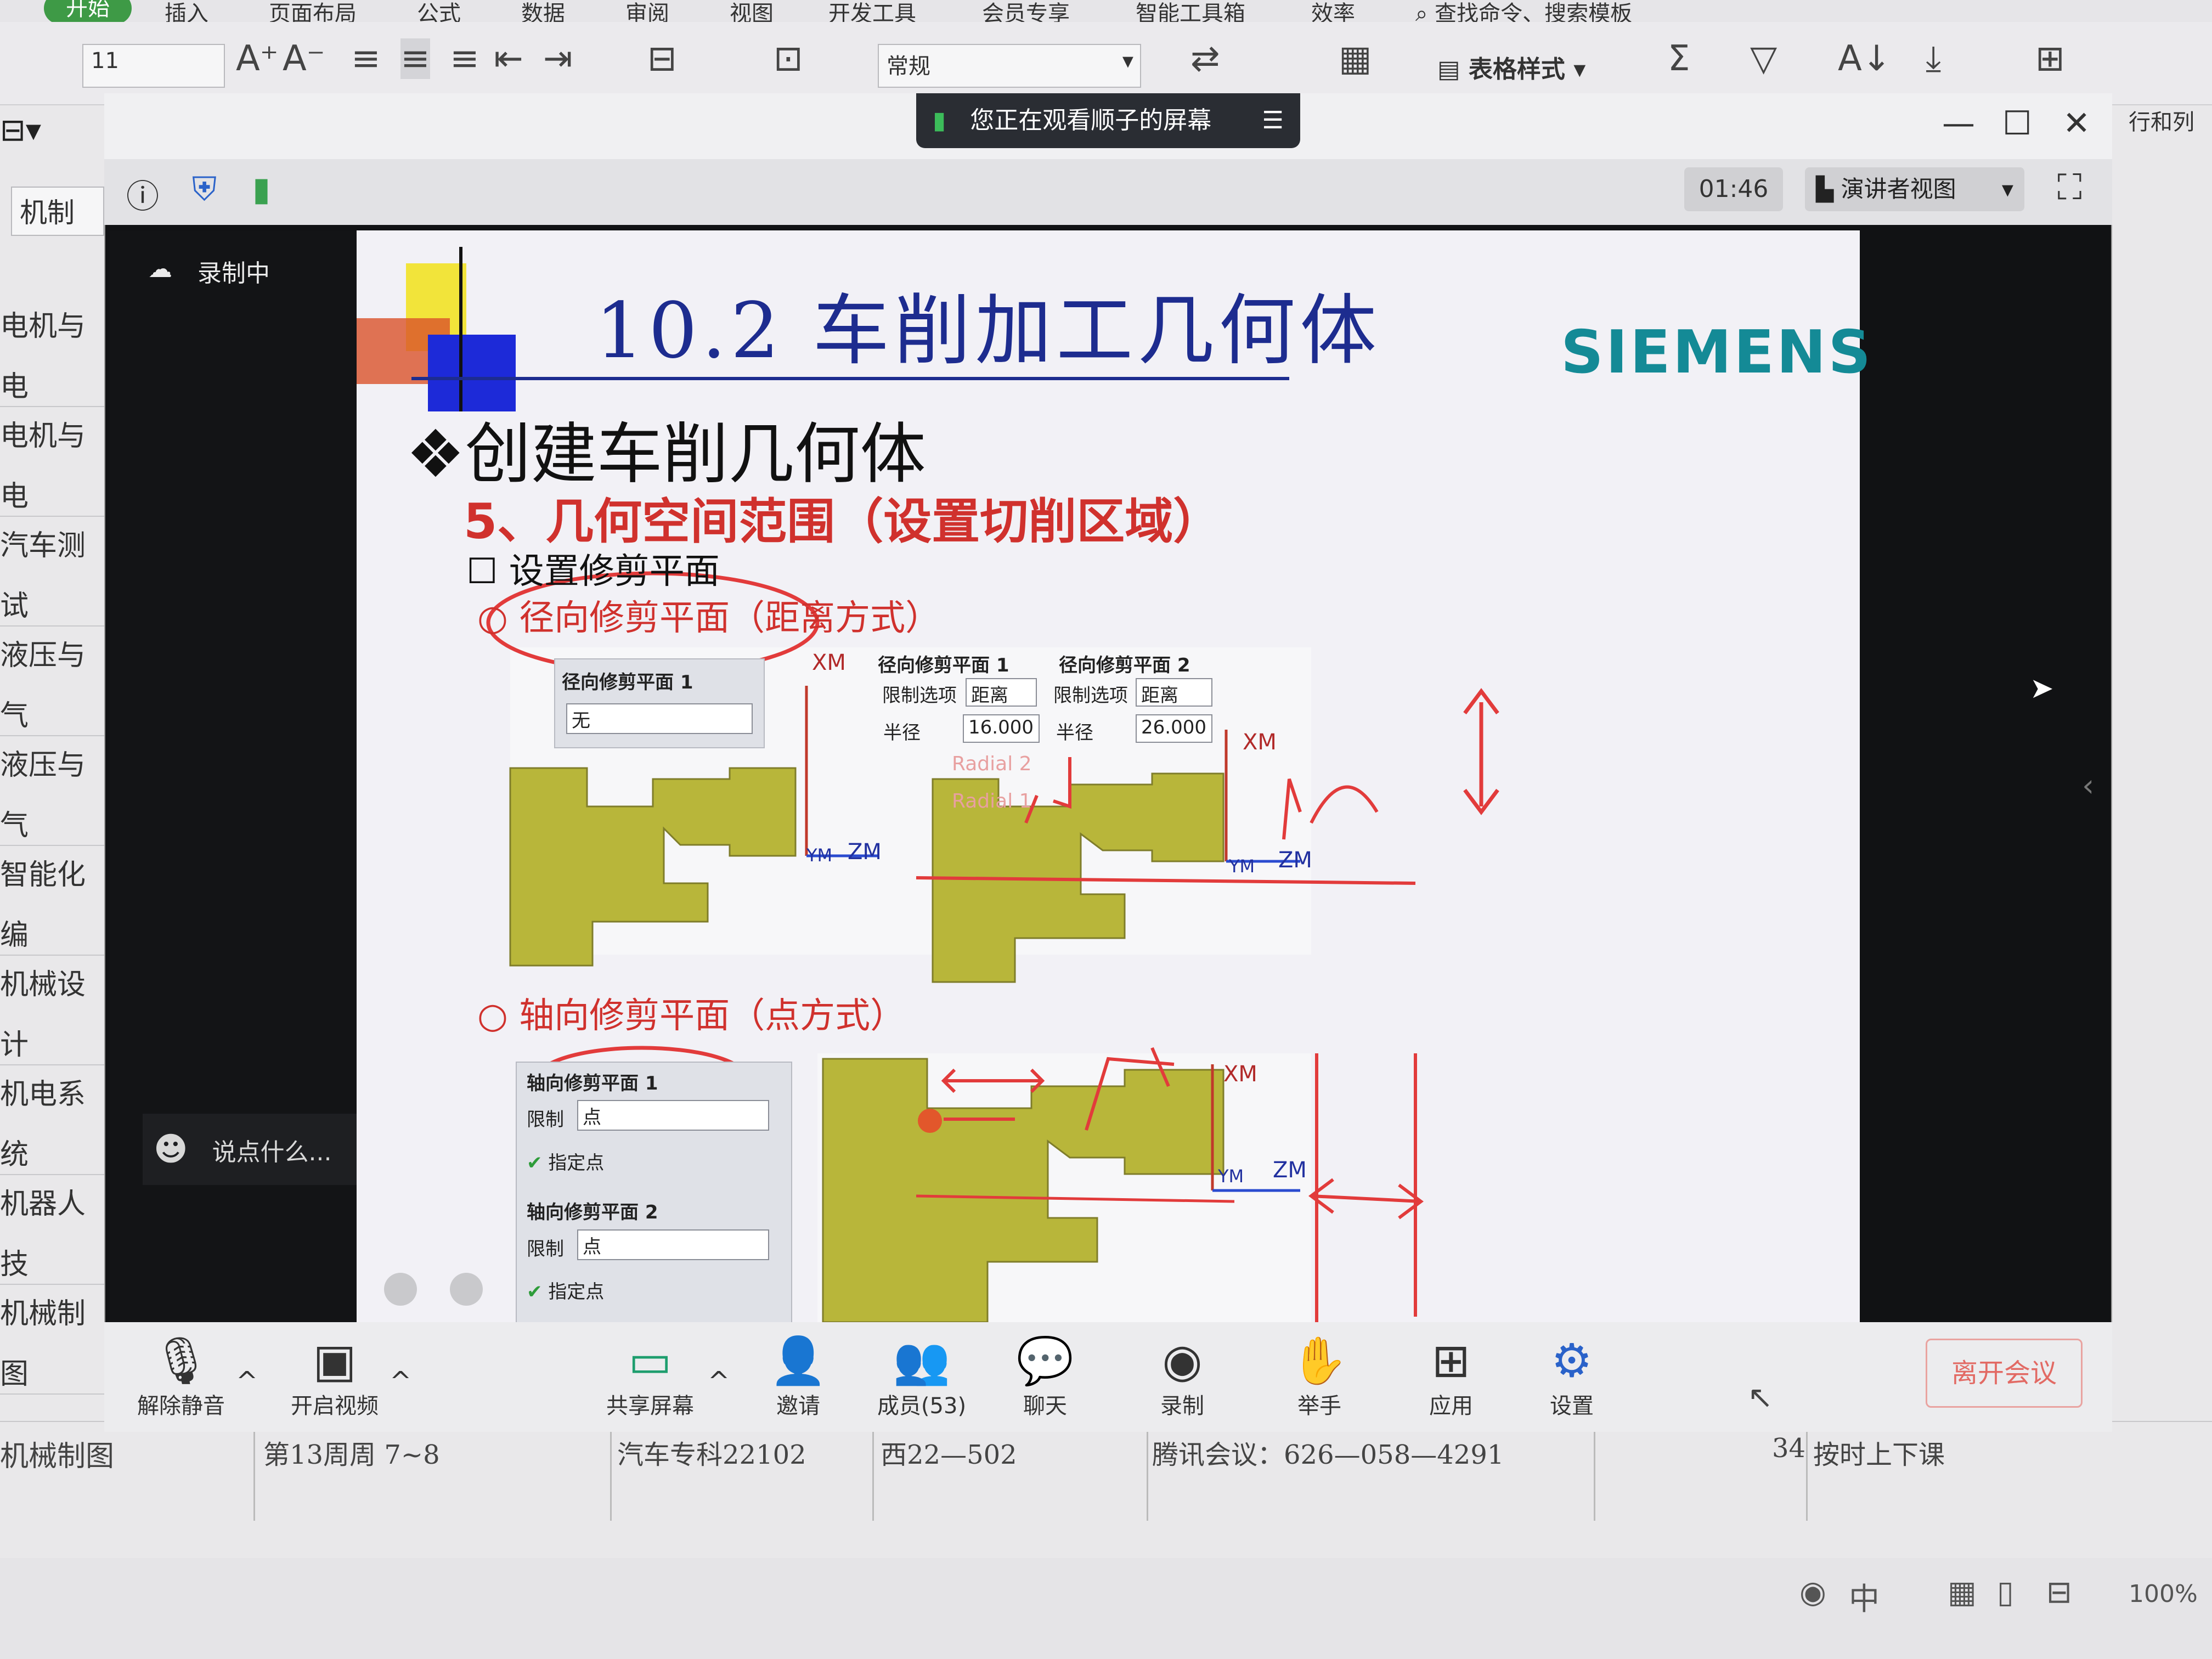  What do you see at coordinates (1958, 123) in the screenshot?
I see `minimize-icon: —` at bounding box center [1958, 123].